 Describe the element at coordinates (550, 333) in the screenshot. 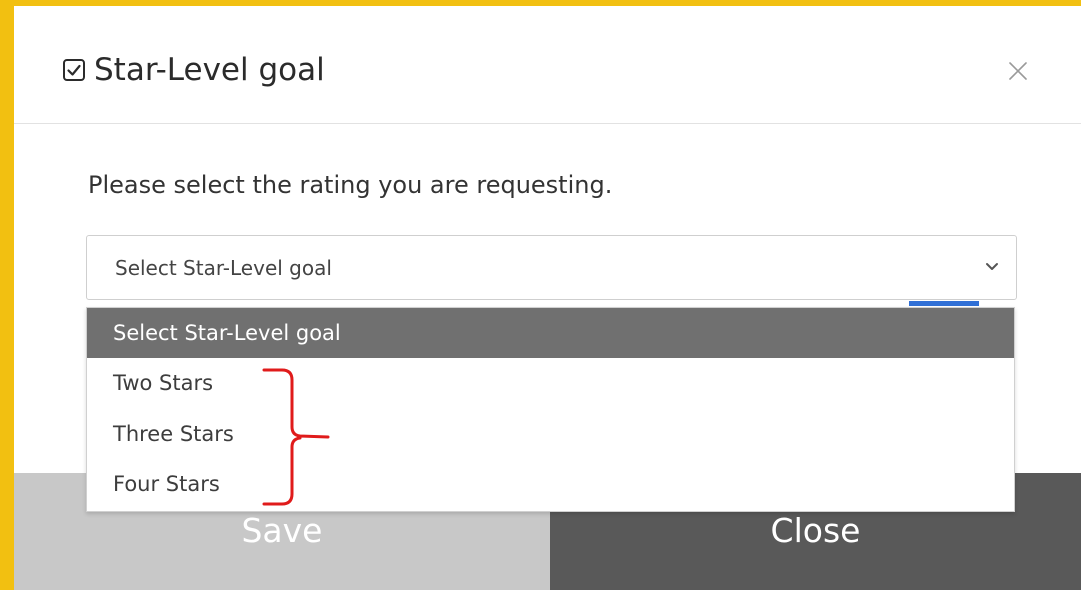

I see `dropdown-option-placeholder: Select Star-Level goal` at that location.